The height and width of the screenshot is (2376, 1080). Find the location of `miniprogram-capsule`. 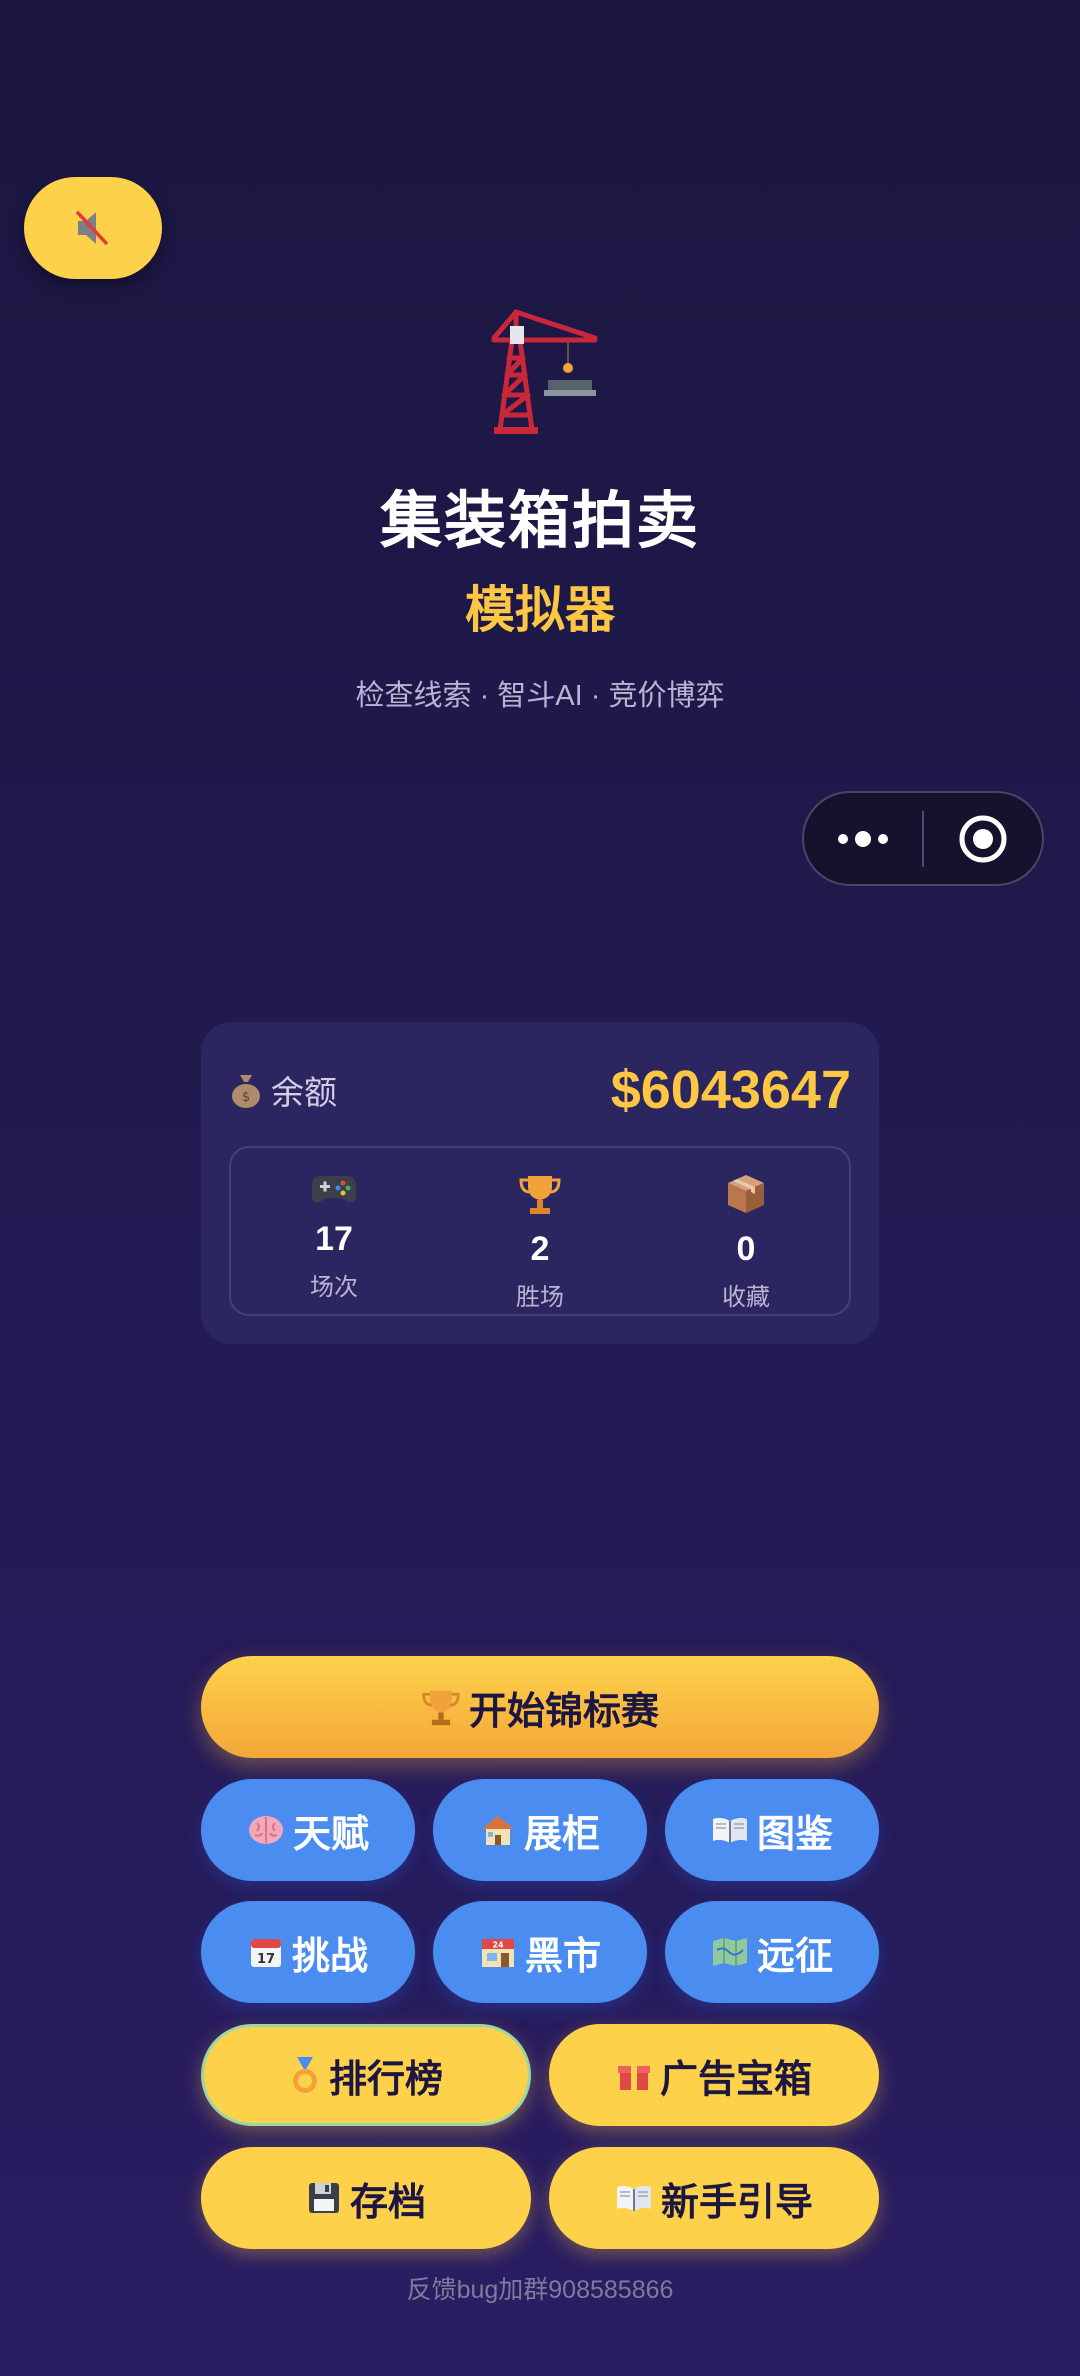

miniprogram-capsule is located at coordinates (923, 838).